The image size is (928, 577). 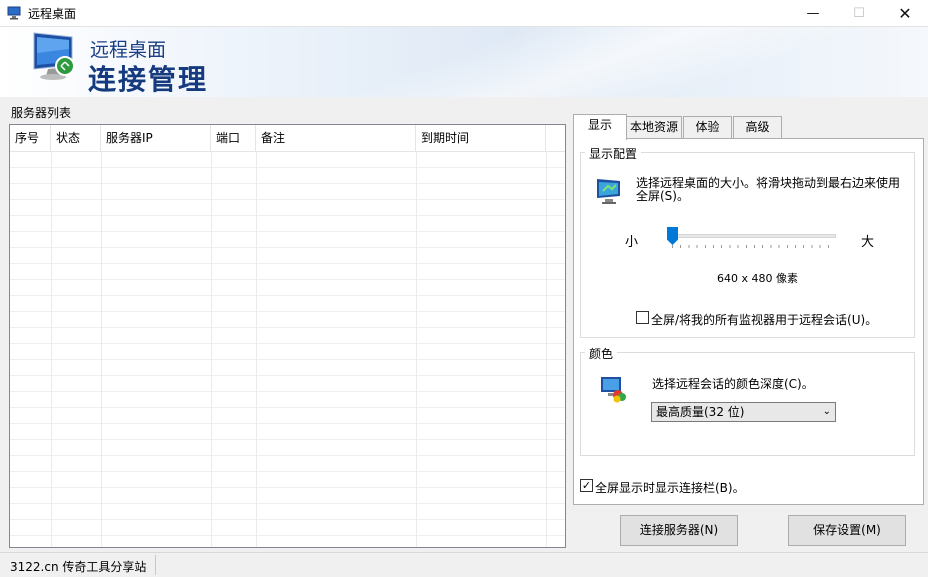 What do you see at coordinates (757, 127) in the screenshot?
I see `tab-advanced: 高级` at bounding box center [757, 127].